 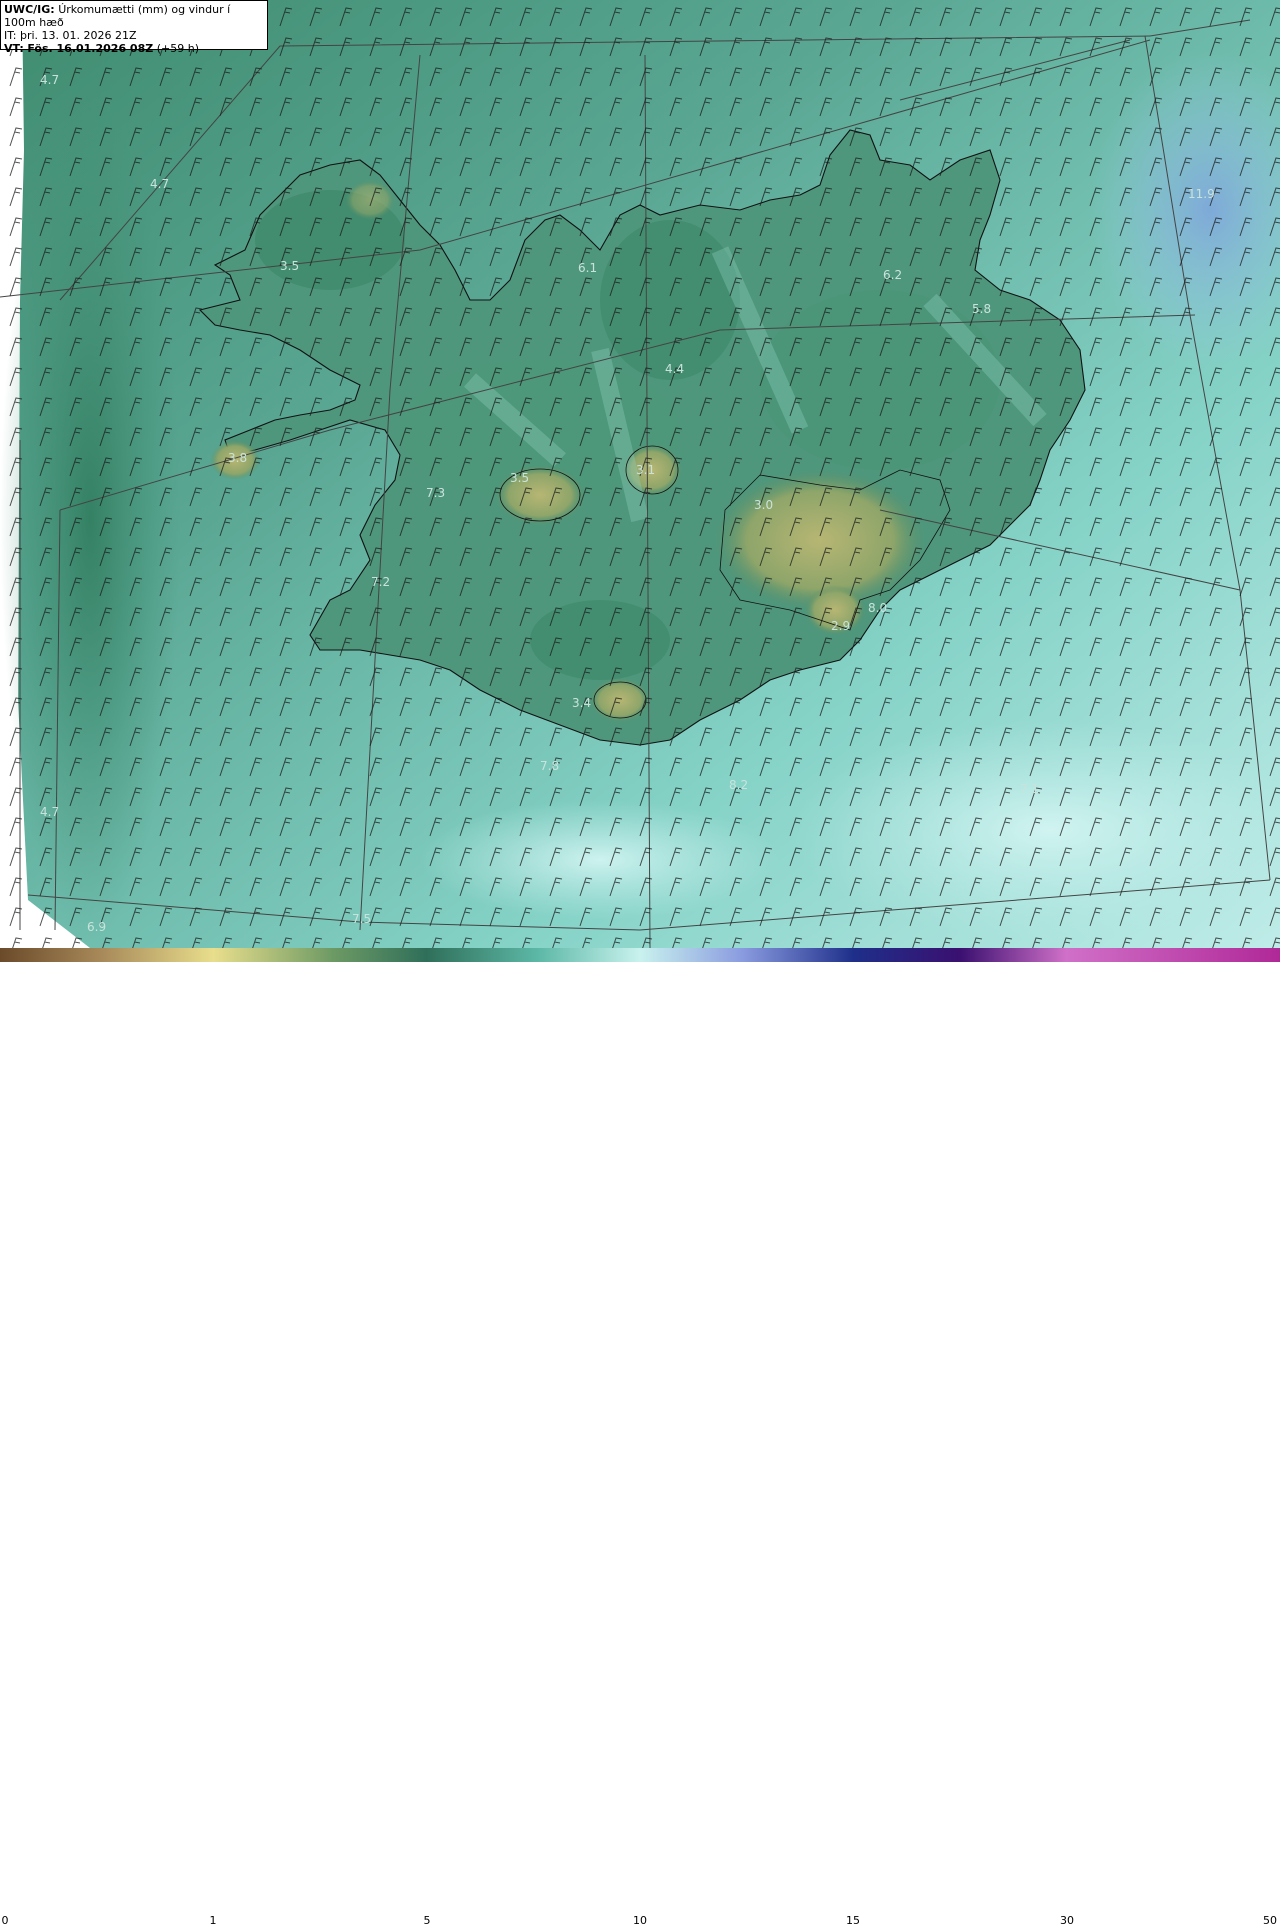 What do you see at coordinates (10, 35) in the screenshot?
I see `init-time-label: IT:` at bounding box center [10, 35].